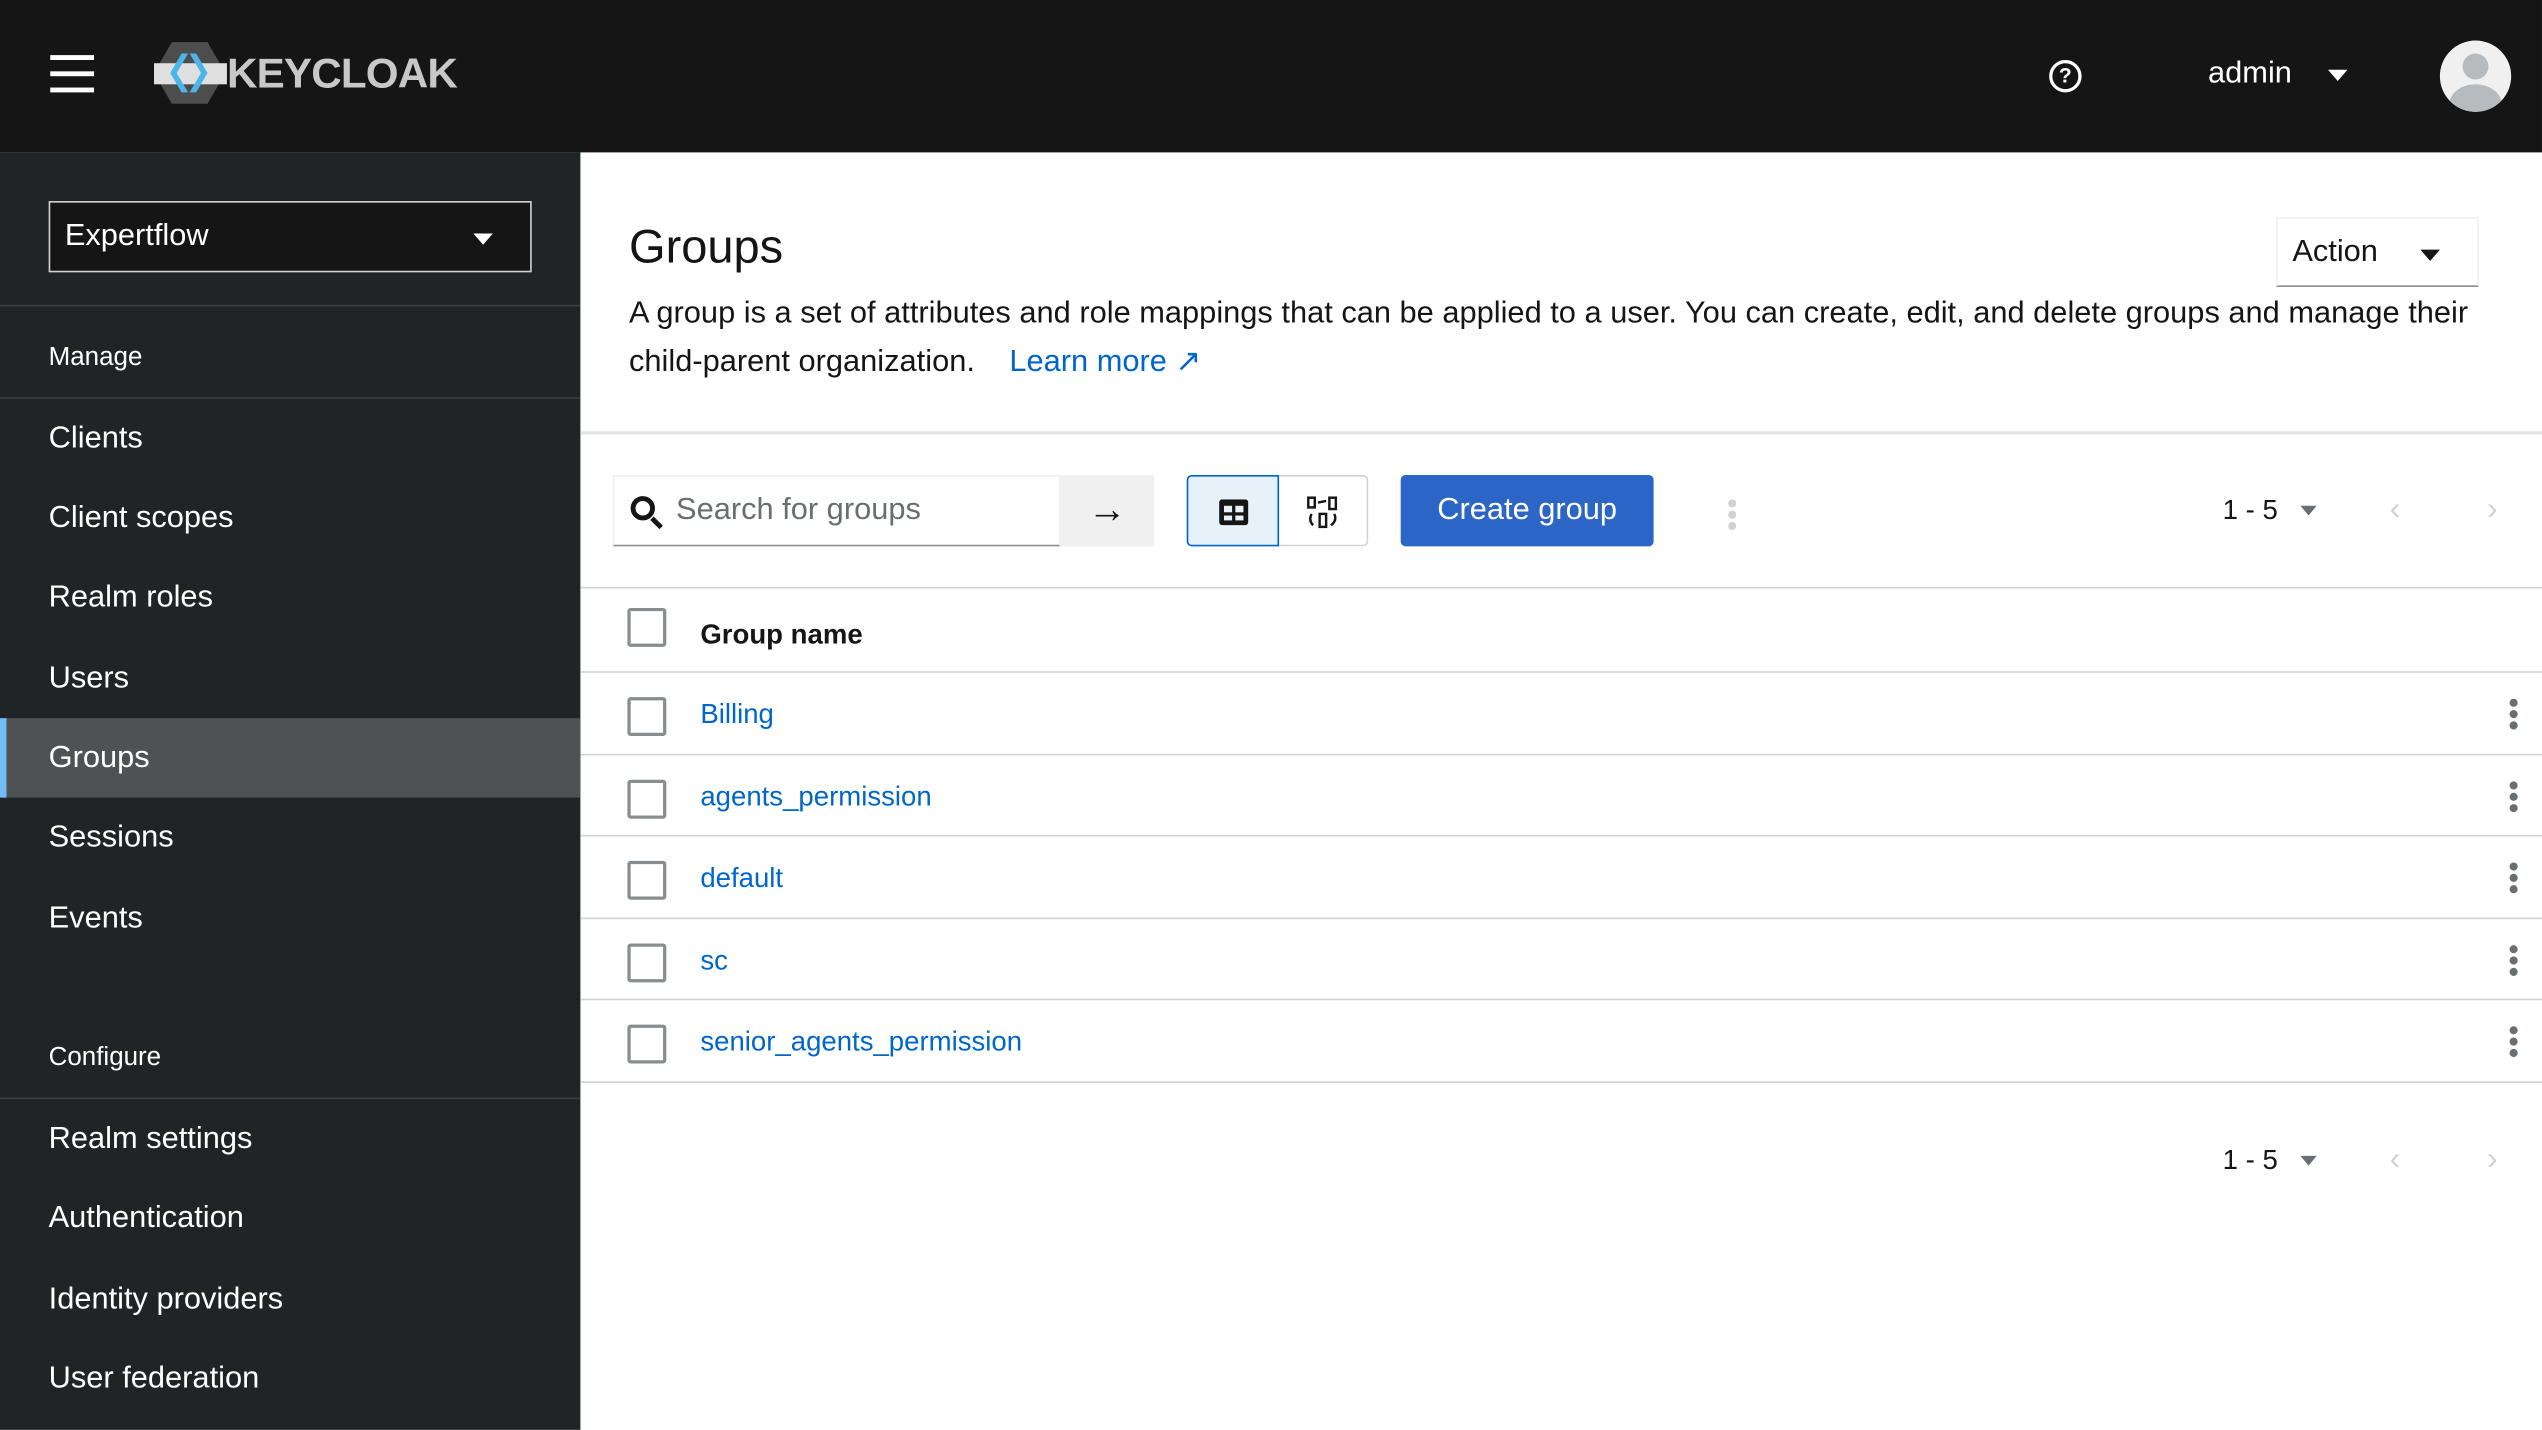  I want to click on arrow-right-icon: →, so click(1107, 509).